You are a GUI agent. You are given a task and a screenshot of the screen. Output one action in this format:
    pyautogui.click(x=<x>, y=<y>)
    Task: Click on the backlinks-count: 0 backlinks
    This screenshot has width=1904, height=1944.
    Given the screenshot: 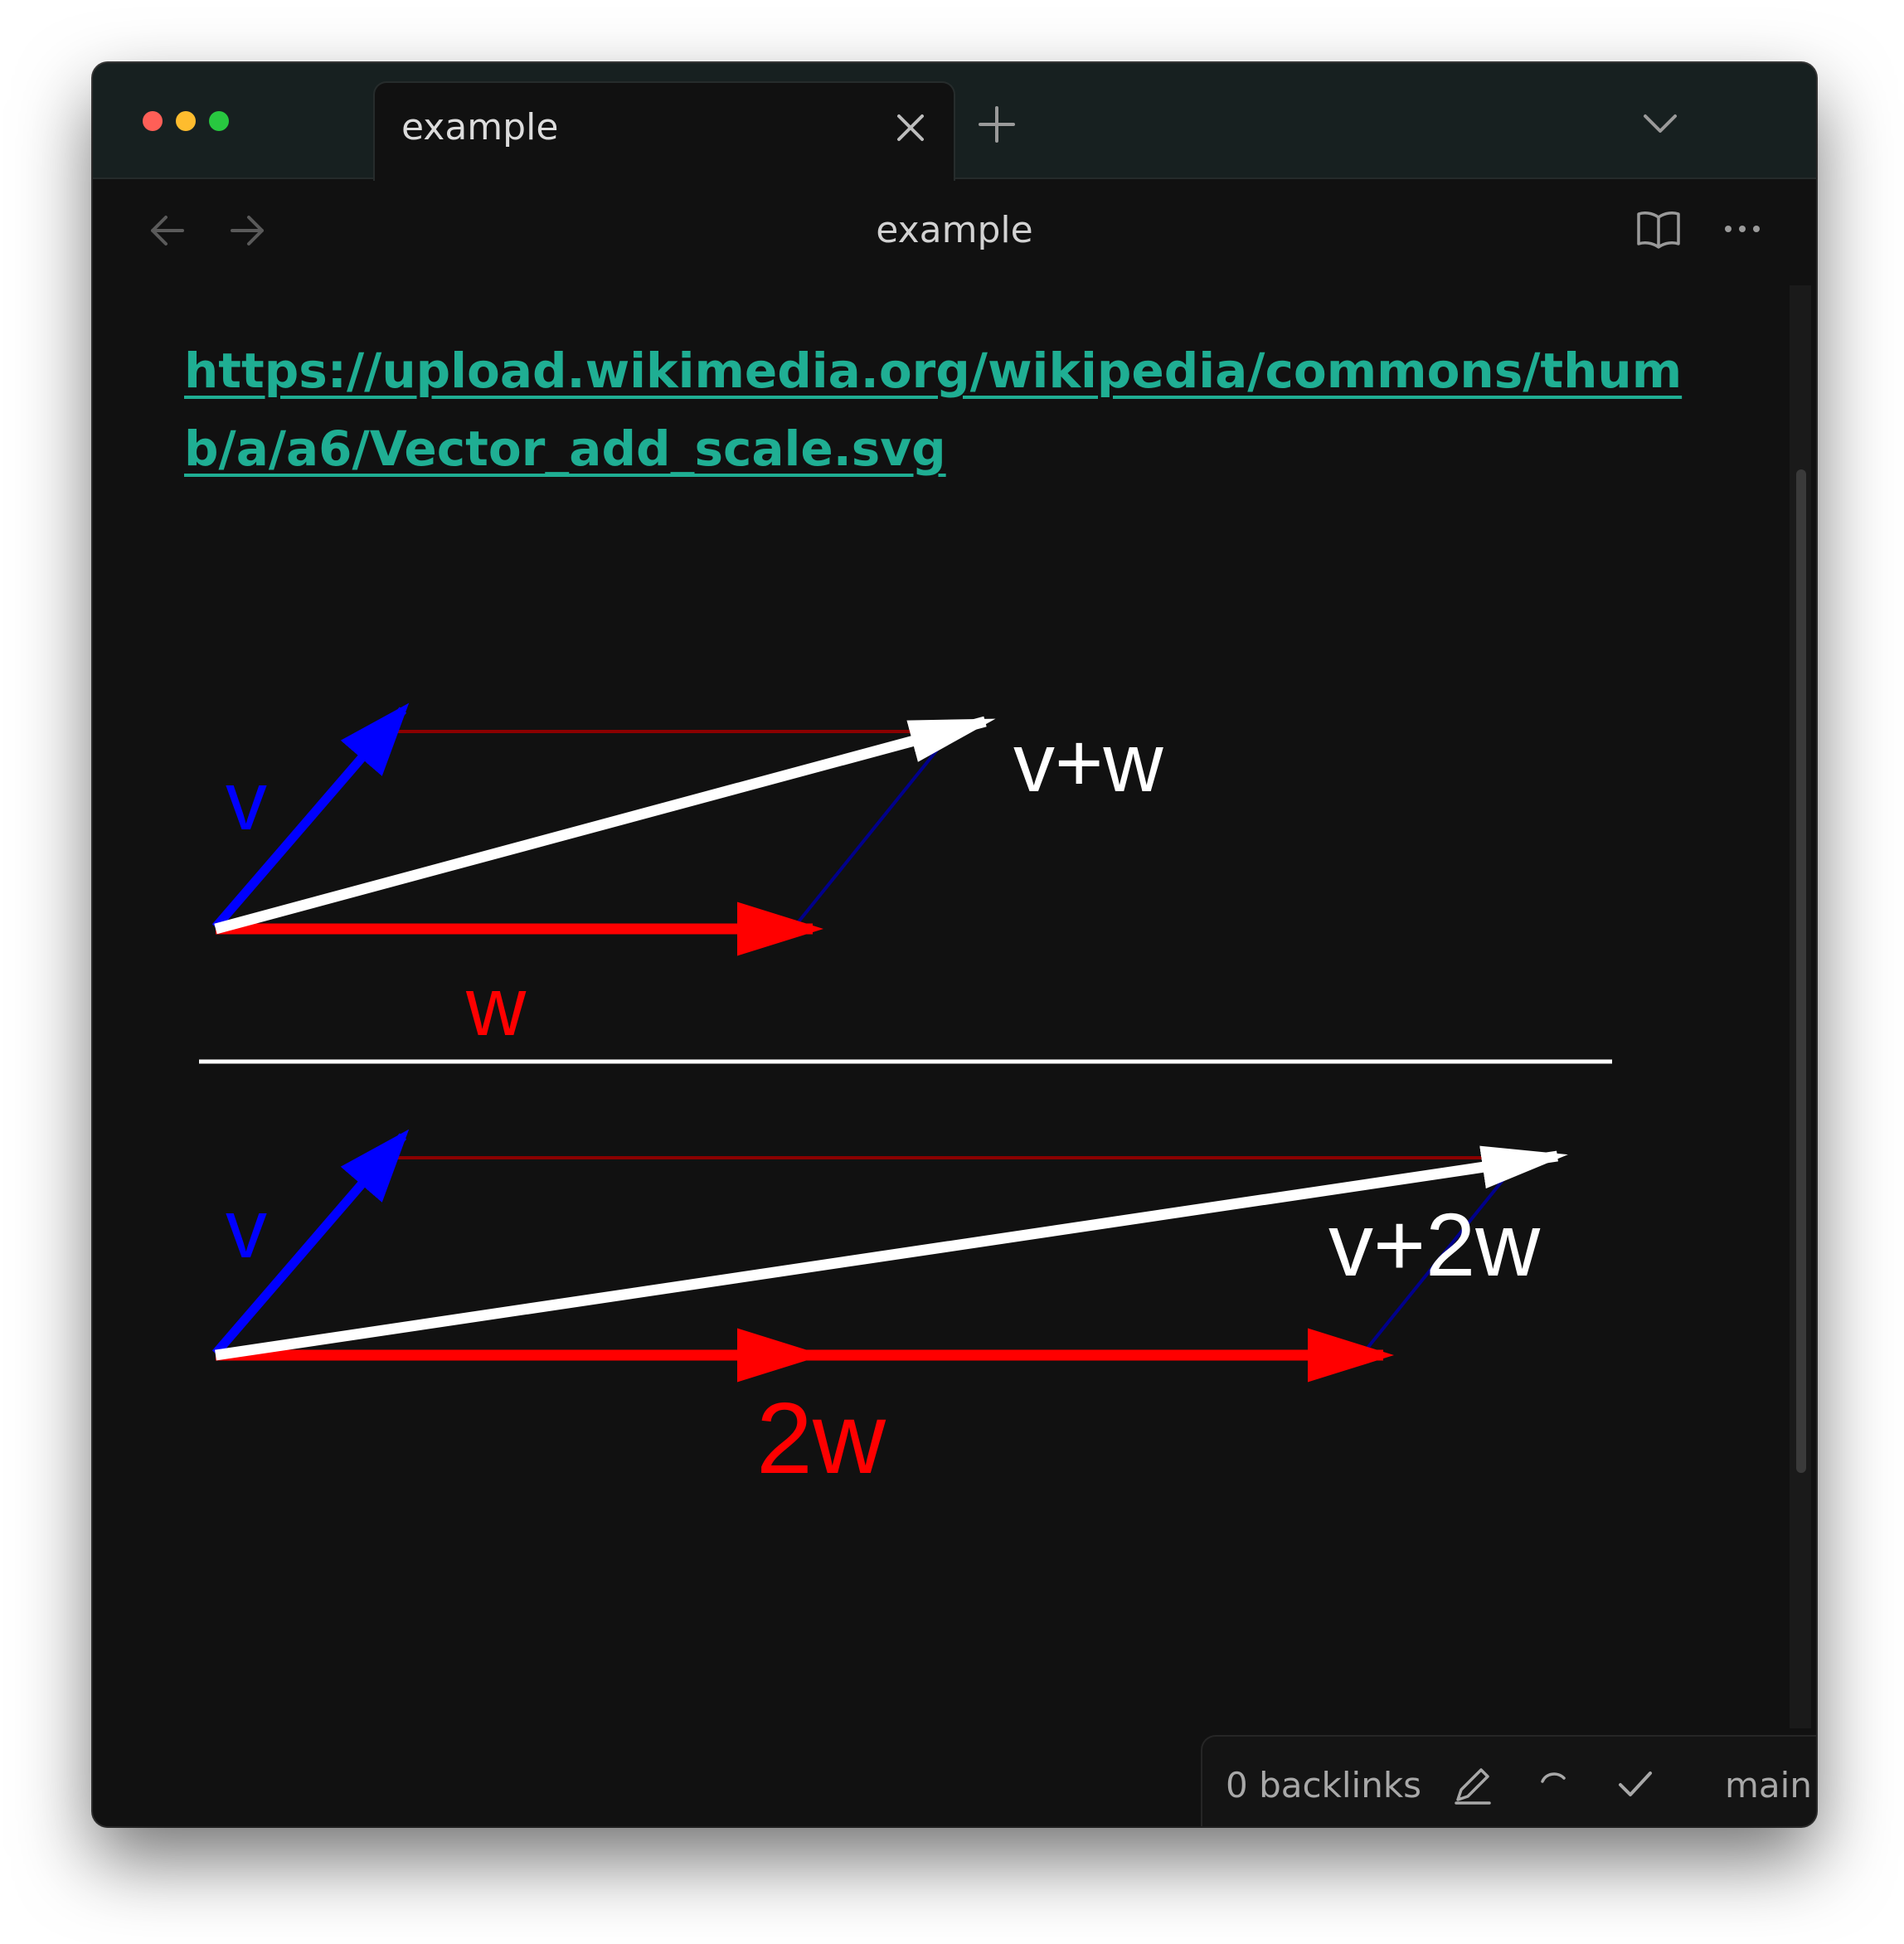 What is the action you would take?
    pyautogui.click(x=1323, y=1785)
    